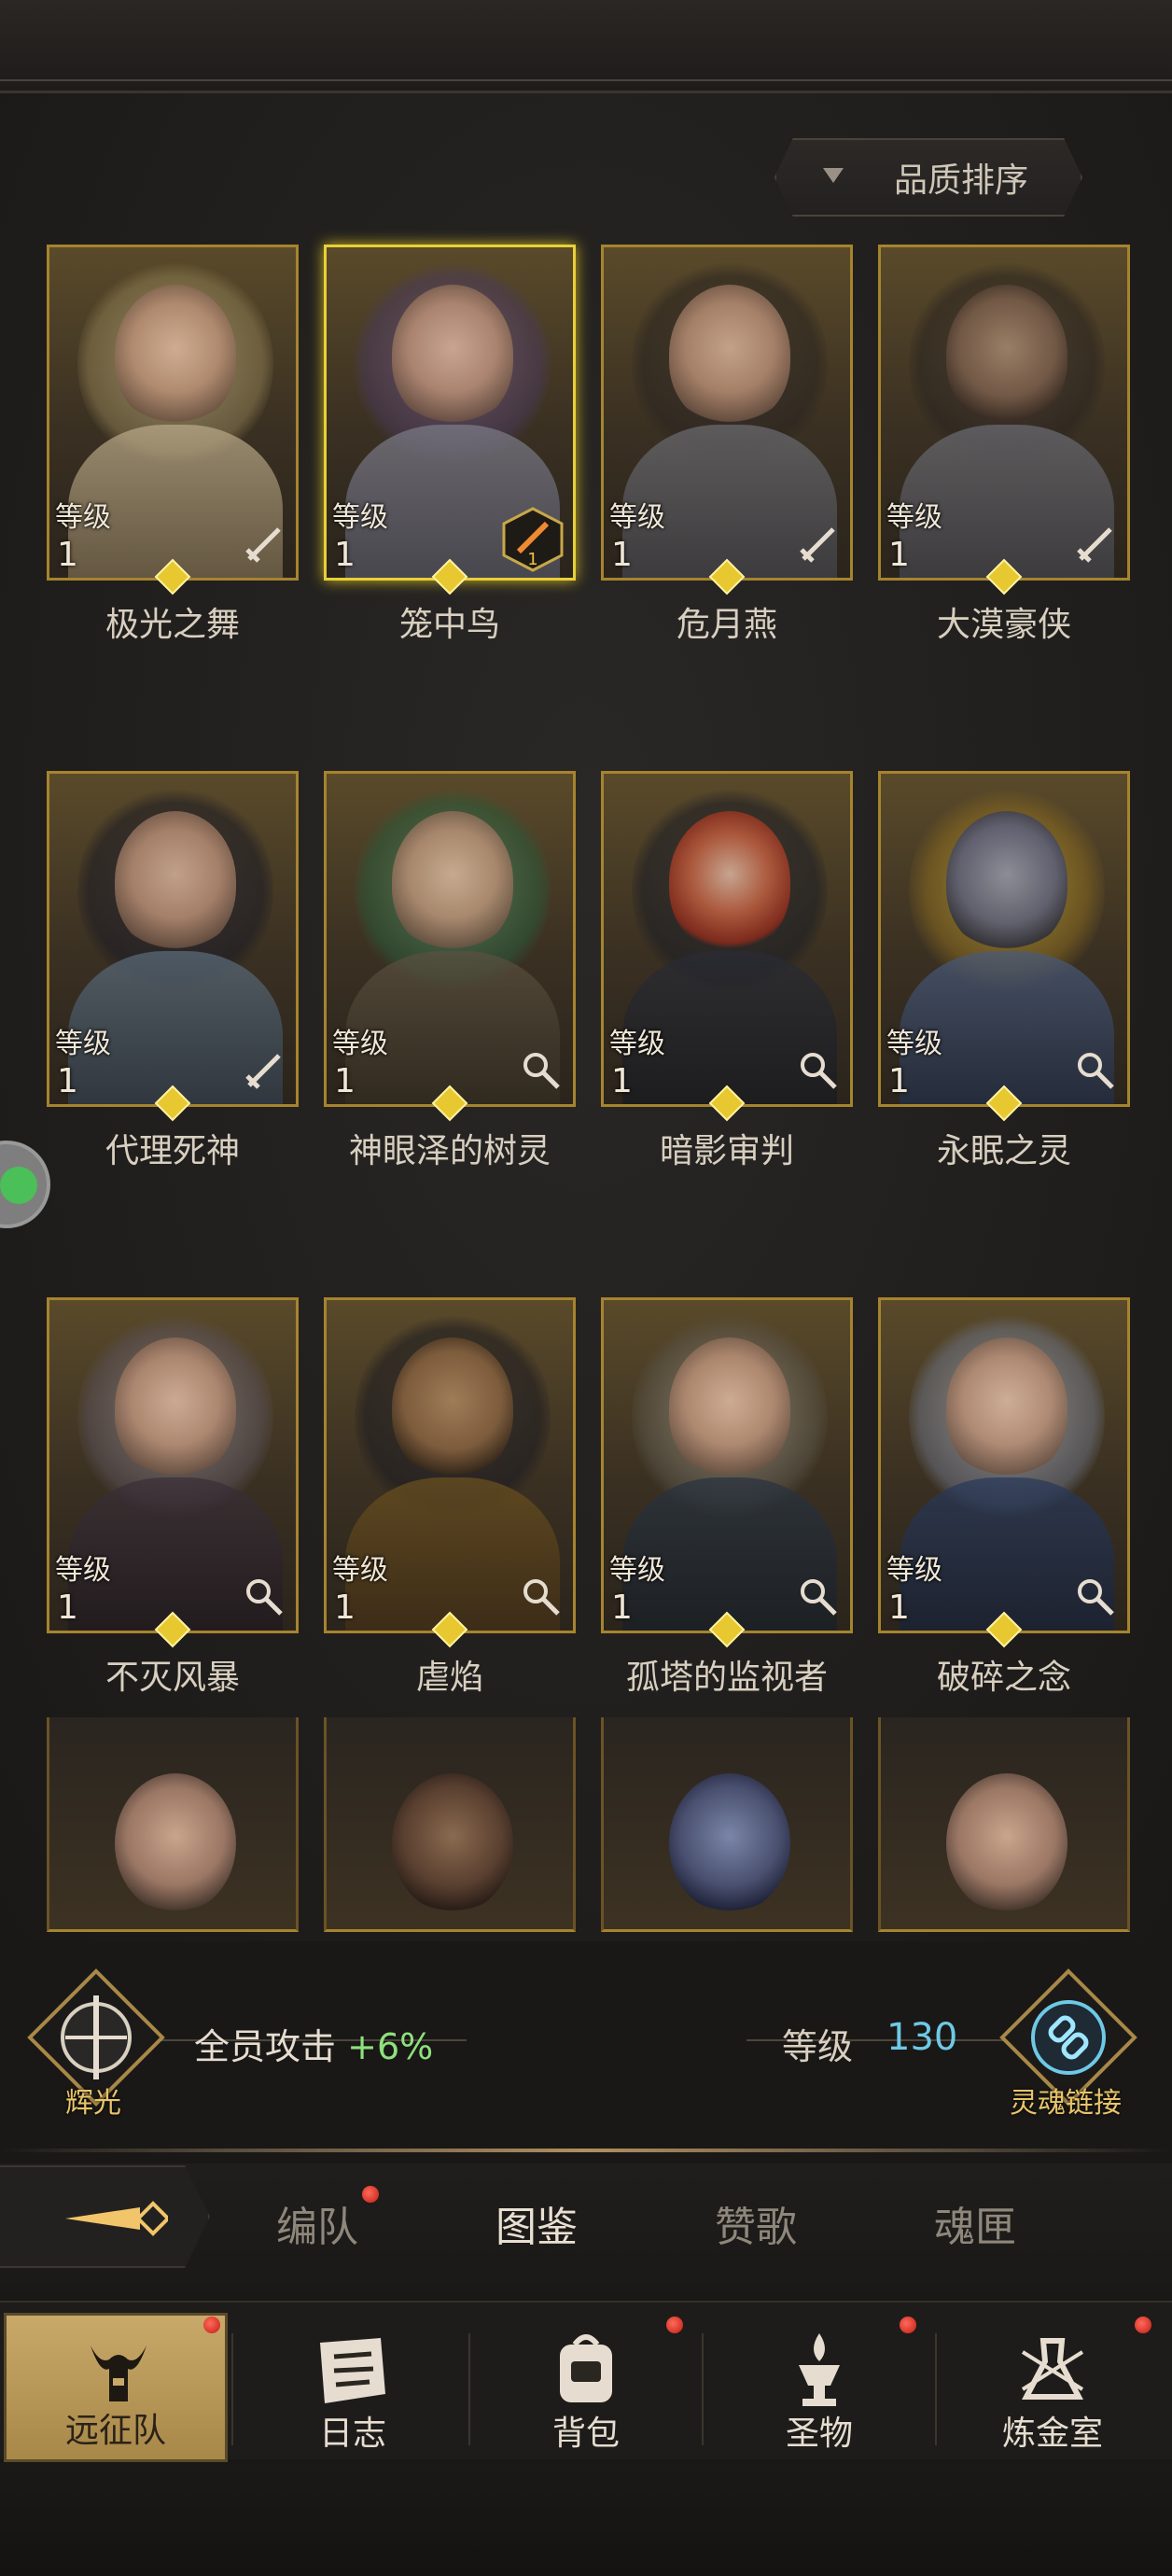 The height and width of the screenshot is (2576, 1172). Describe the element at coordinates (449, 1151) in the screenshot. I see `hero-name: 神眼泽的树灵` at that location.